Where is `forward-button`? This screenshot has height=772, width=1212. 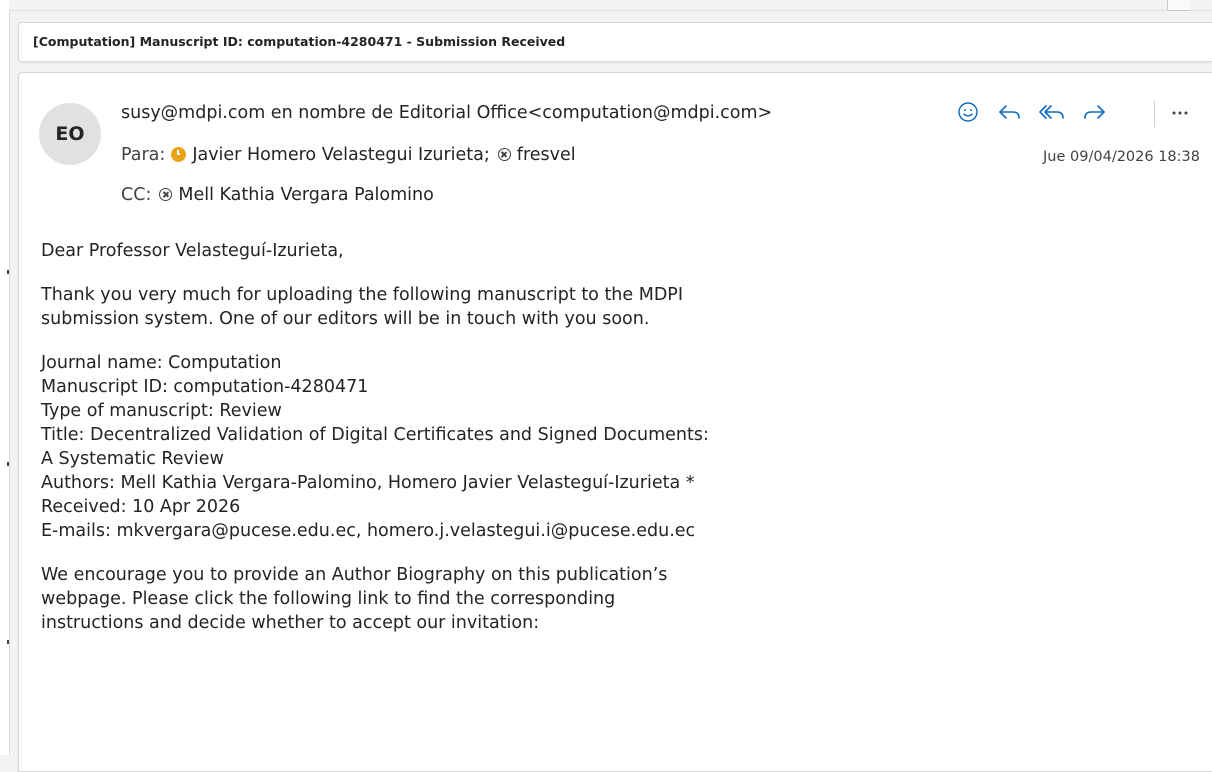
forward-button is located at coordinates (1094, 112).